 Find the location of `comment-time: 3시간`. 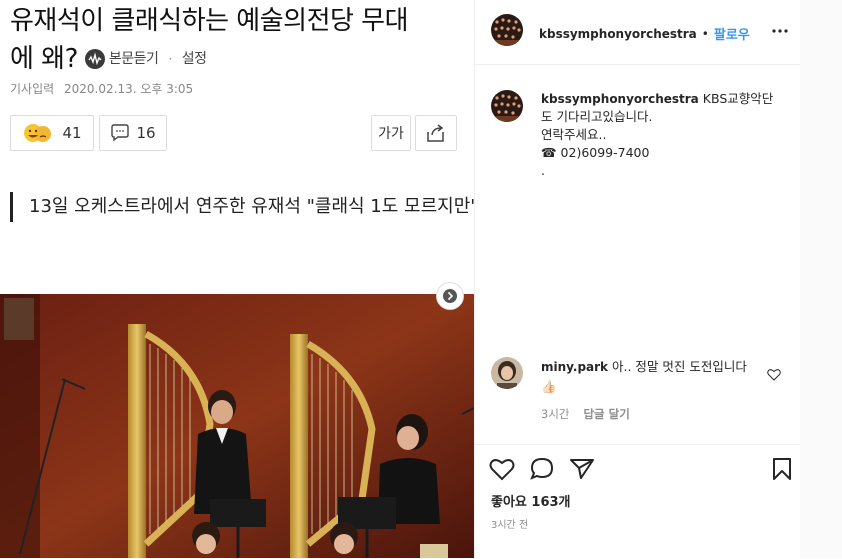

comment-time: 3시간 is located at coordinates (555, 414).